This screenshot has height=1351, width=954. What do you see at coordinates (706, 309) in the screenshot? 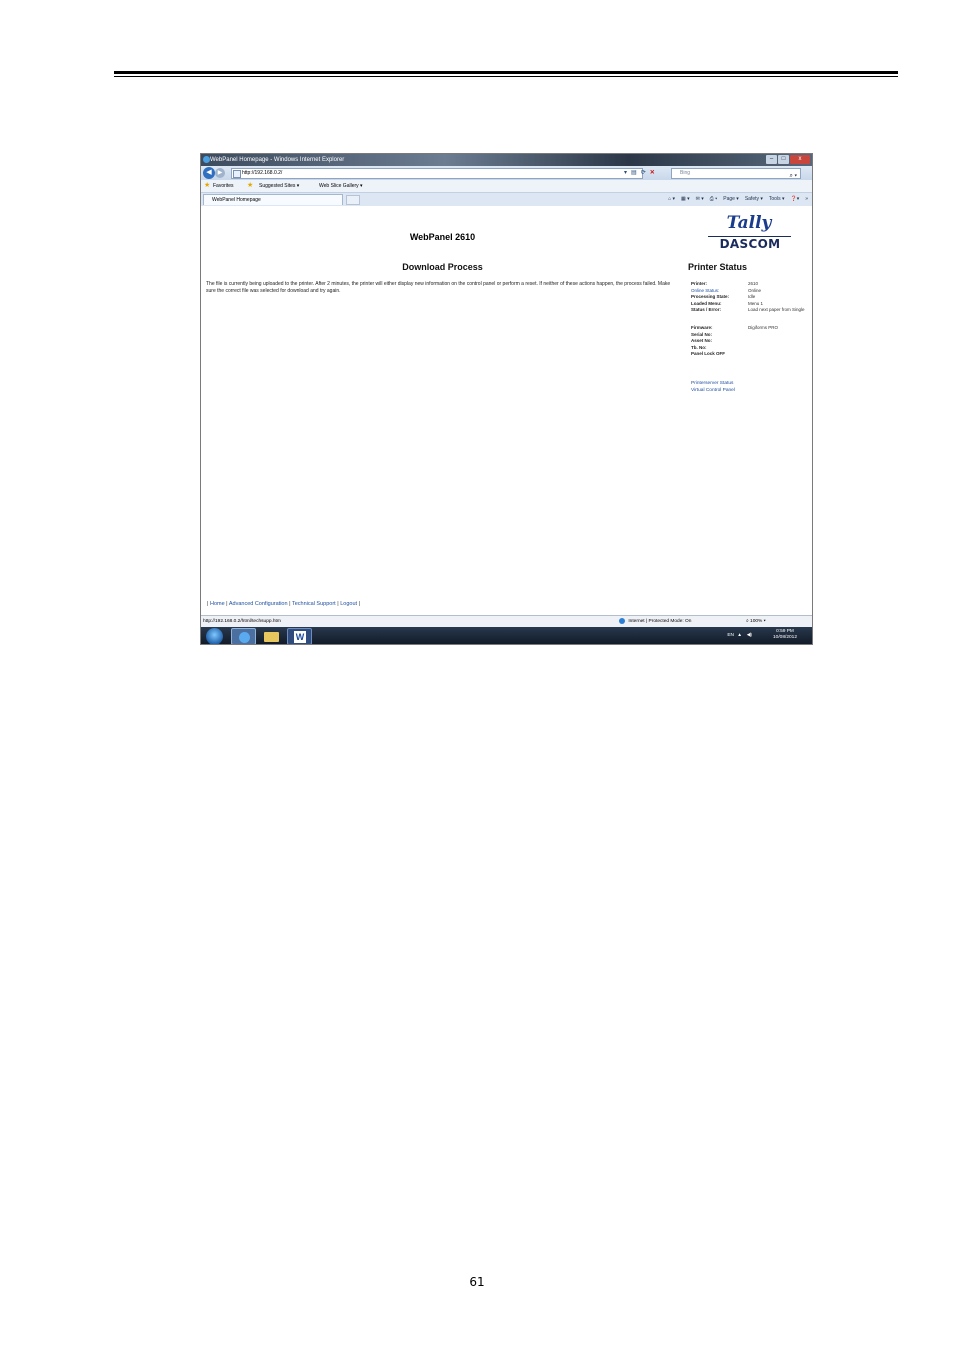
I see `status-label: Status / Error:` at bounding box center [706, 309].